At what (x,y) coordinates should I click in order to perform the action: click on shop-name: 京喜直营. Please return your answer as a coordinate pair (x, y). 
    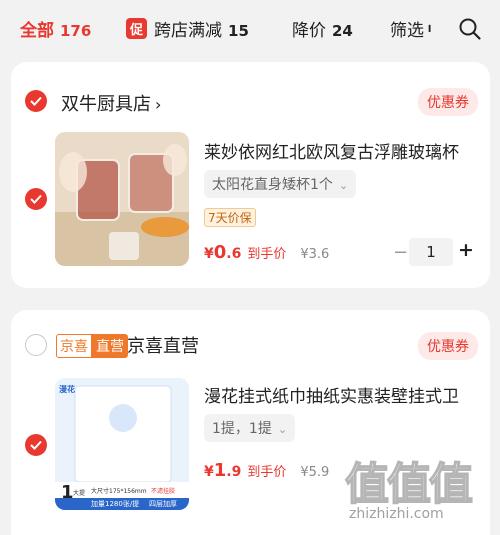
    Looking at the image, I should click on (163, 345).